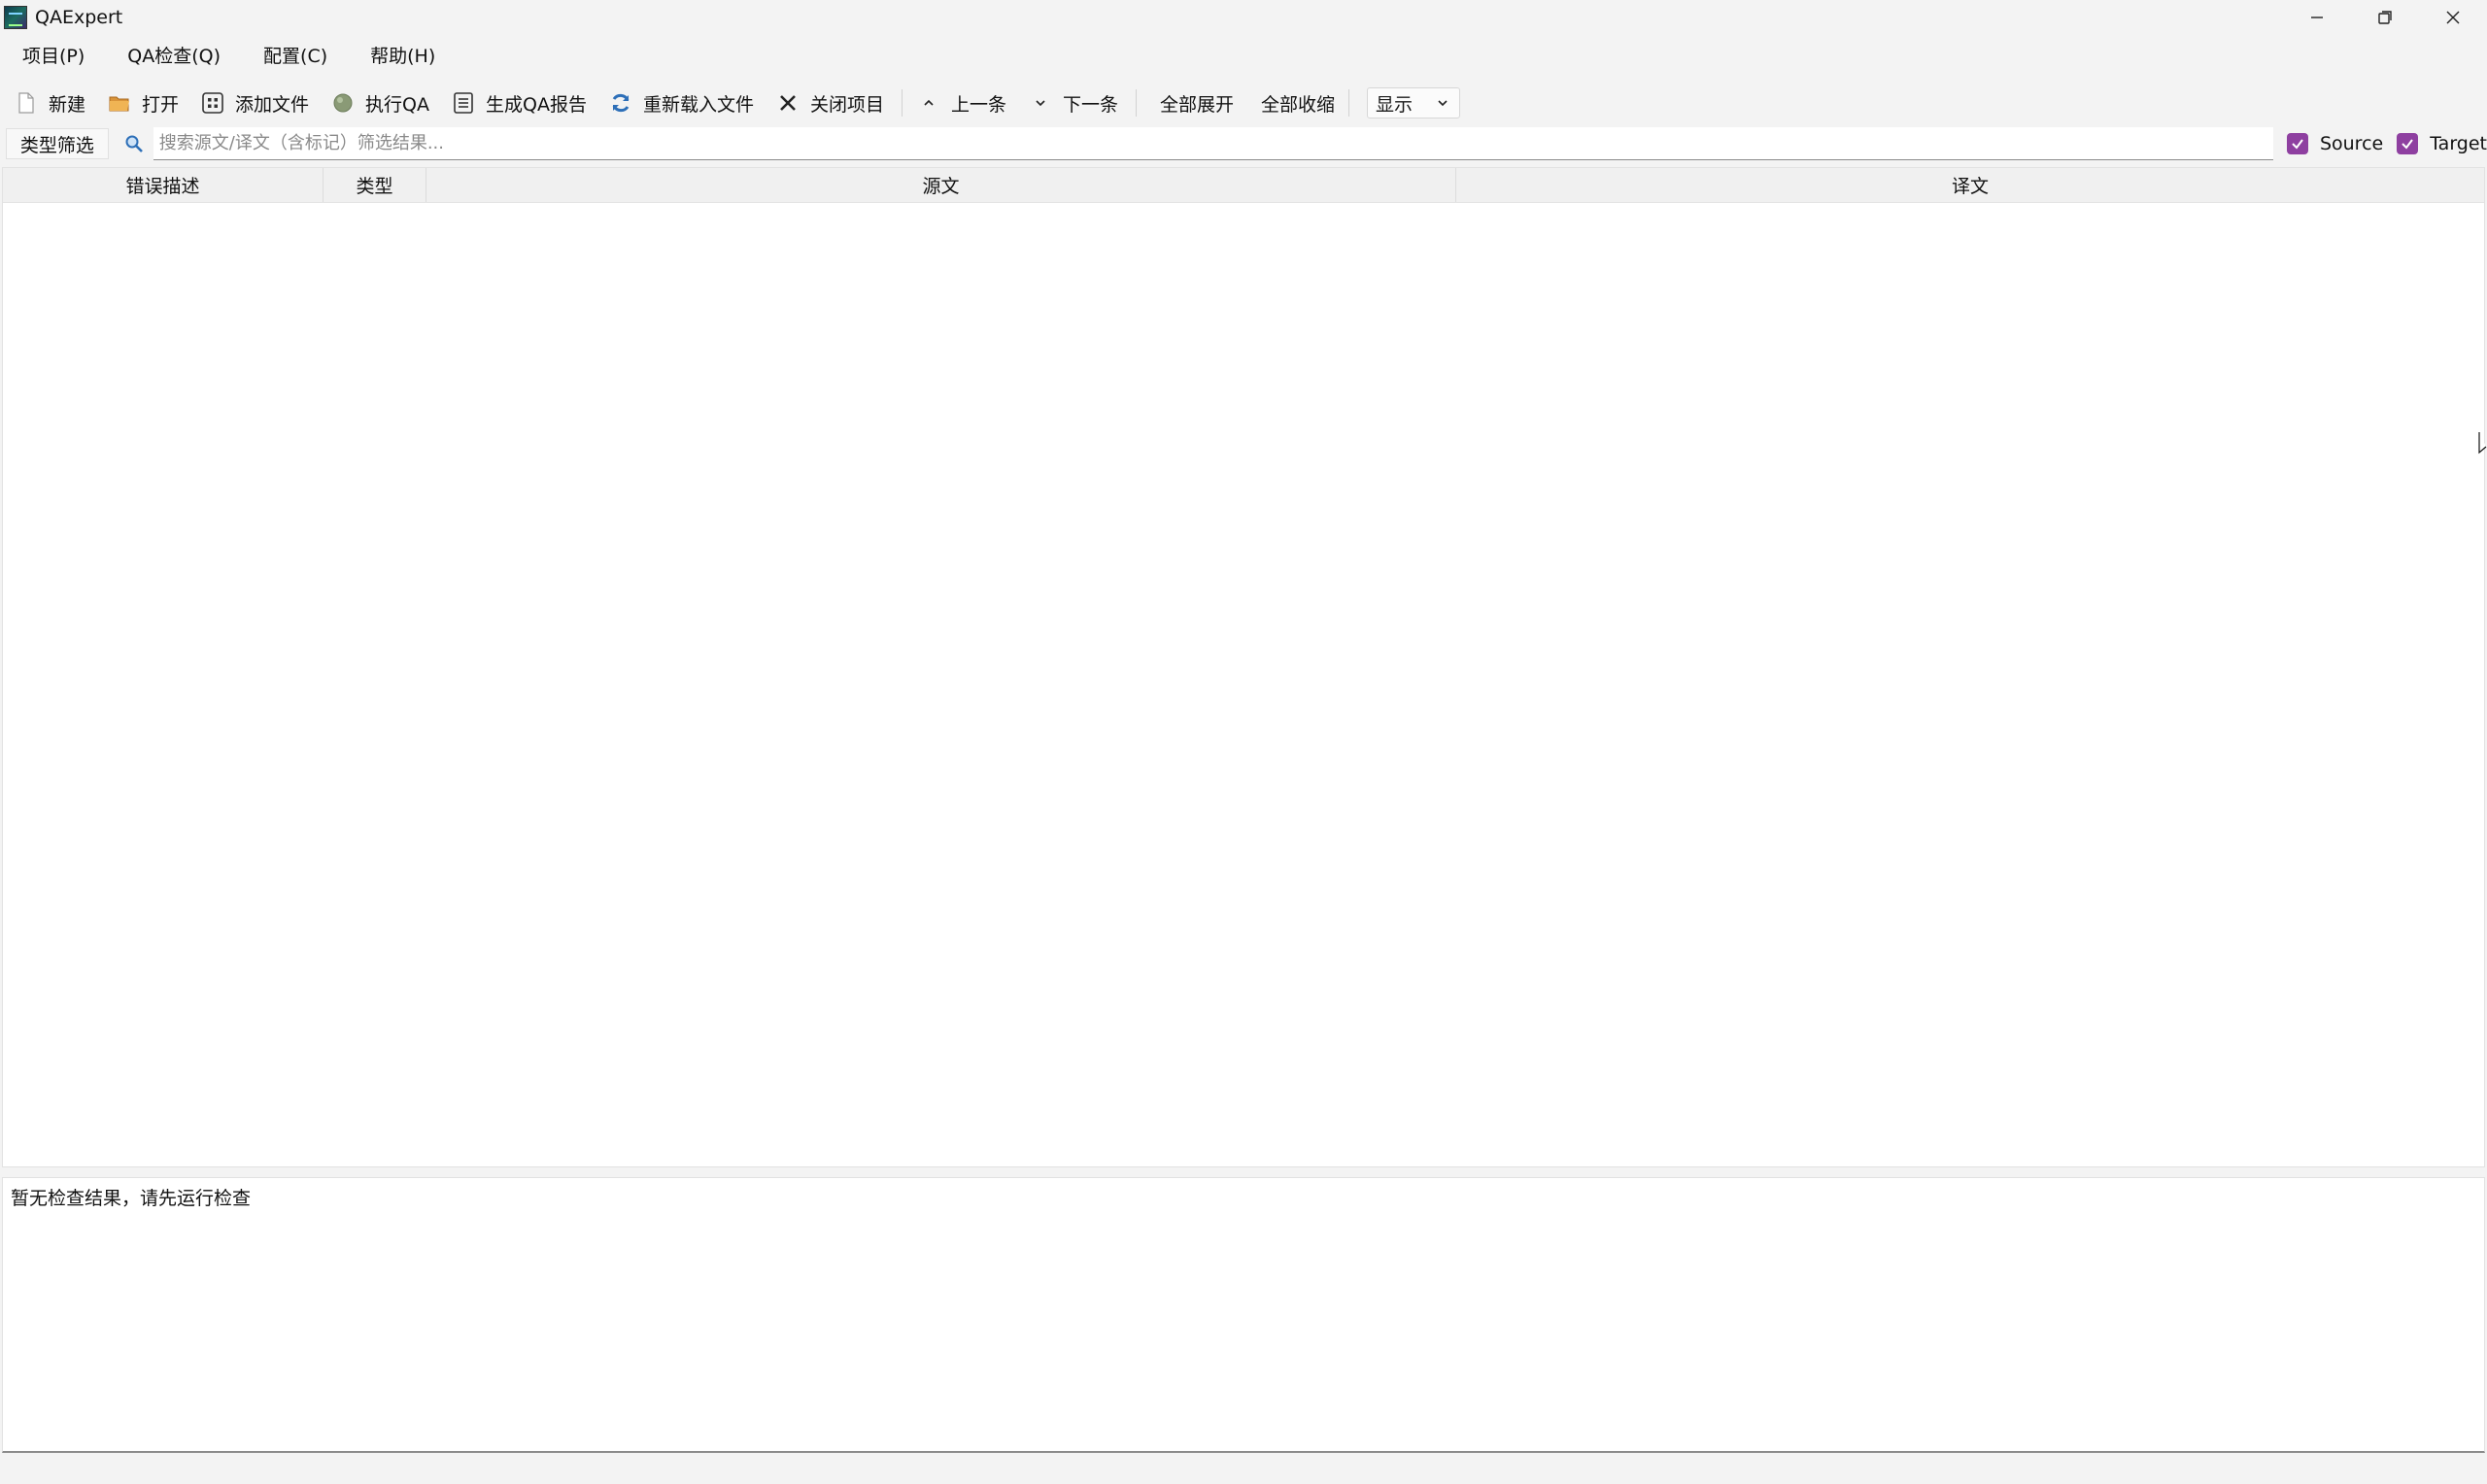 This screenshot has width=2487, height=1484. I want to click on display-select-value: 显示, so click(1395, 104).